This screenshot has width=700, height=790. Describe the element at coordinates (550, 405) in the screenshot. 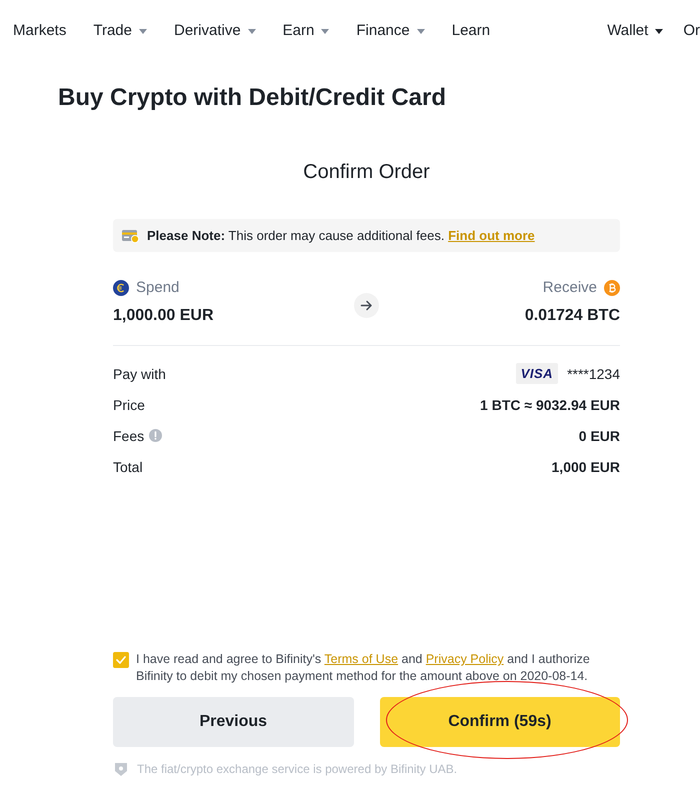

I see `detail-value: 1 BTC ≈ 9032.94 EUR` at that location.